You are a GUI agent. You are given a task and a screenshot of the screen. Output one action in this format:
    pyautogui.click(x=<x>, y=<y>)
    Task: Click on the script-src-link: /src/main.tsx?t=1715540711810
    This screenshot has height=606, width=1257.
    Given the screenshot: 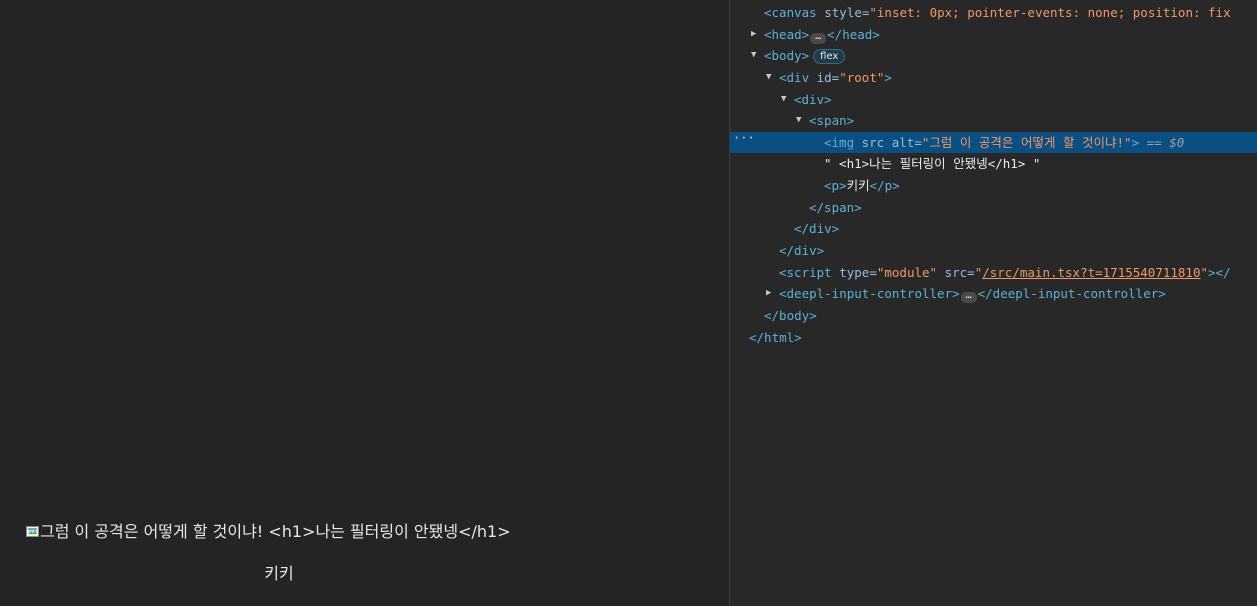 What is the action you would take?
    pyautogui.click(x=1091, y=272)
    